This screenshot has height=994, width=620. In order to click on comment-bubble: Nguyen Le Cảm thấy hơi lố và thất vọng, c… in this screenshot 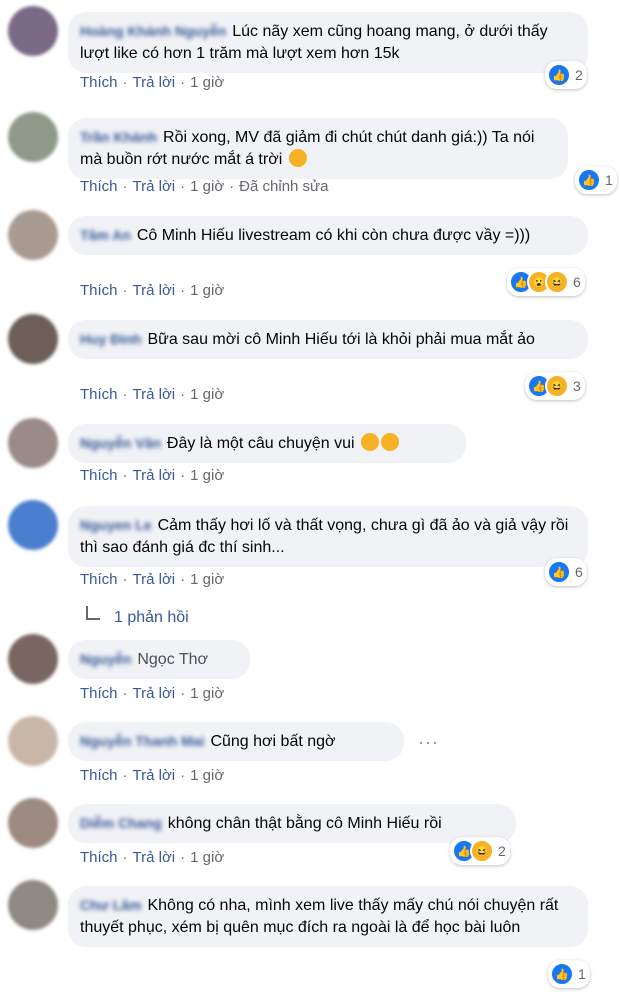, I will do `click(328, 536)`.